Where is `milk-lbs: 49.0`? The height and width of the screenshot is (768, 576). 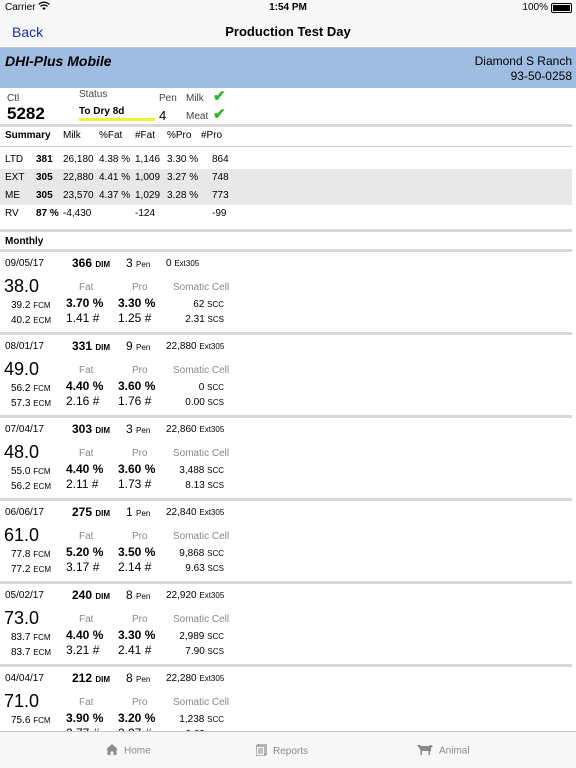 milk-lbs: 49.0 is located at coordinates (22, 369).